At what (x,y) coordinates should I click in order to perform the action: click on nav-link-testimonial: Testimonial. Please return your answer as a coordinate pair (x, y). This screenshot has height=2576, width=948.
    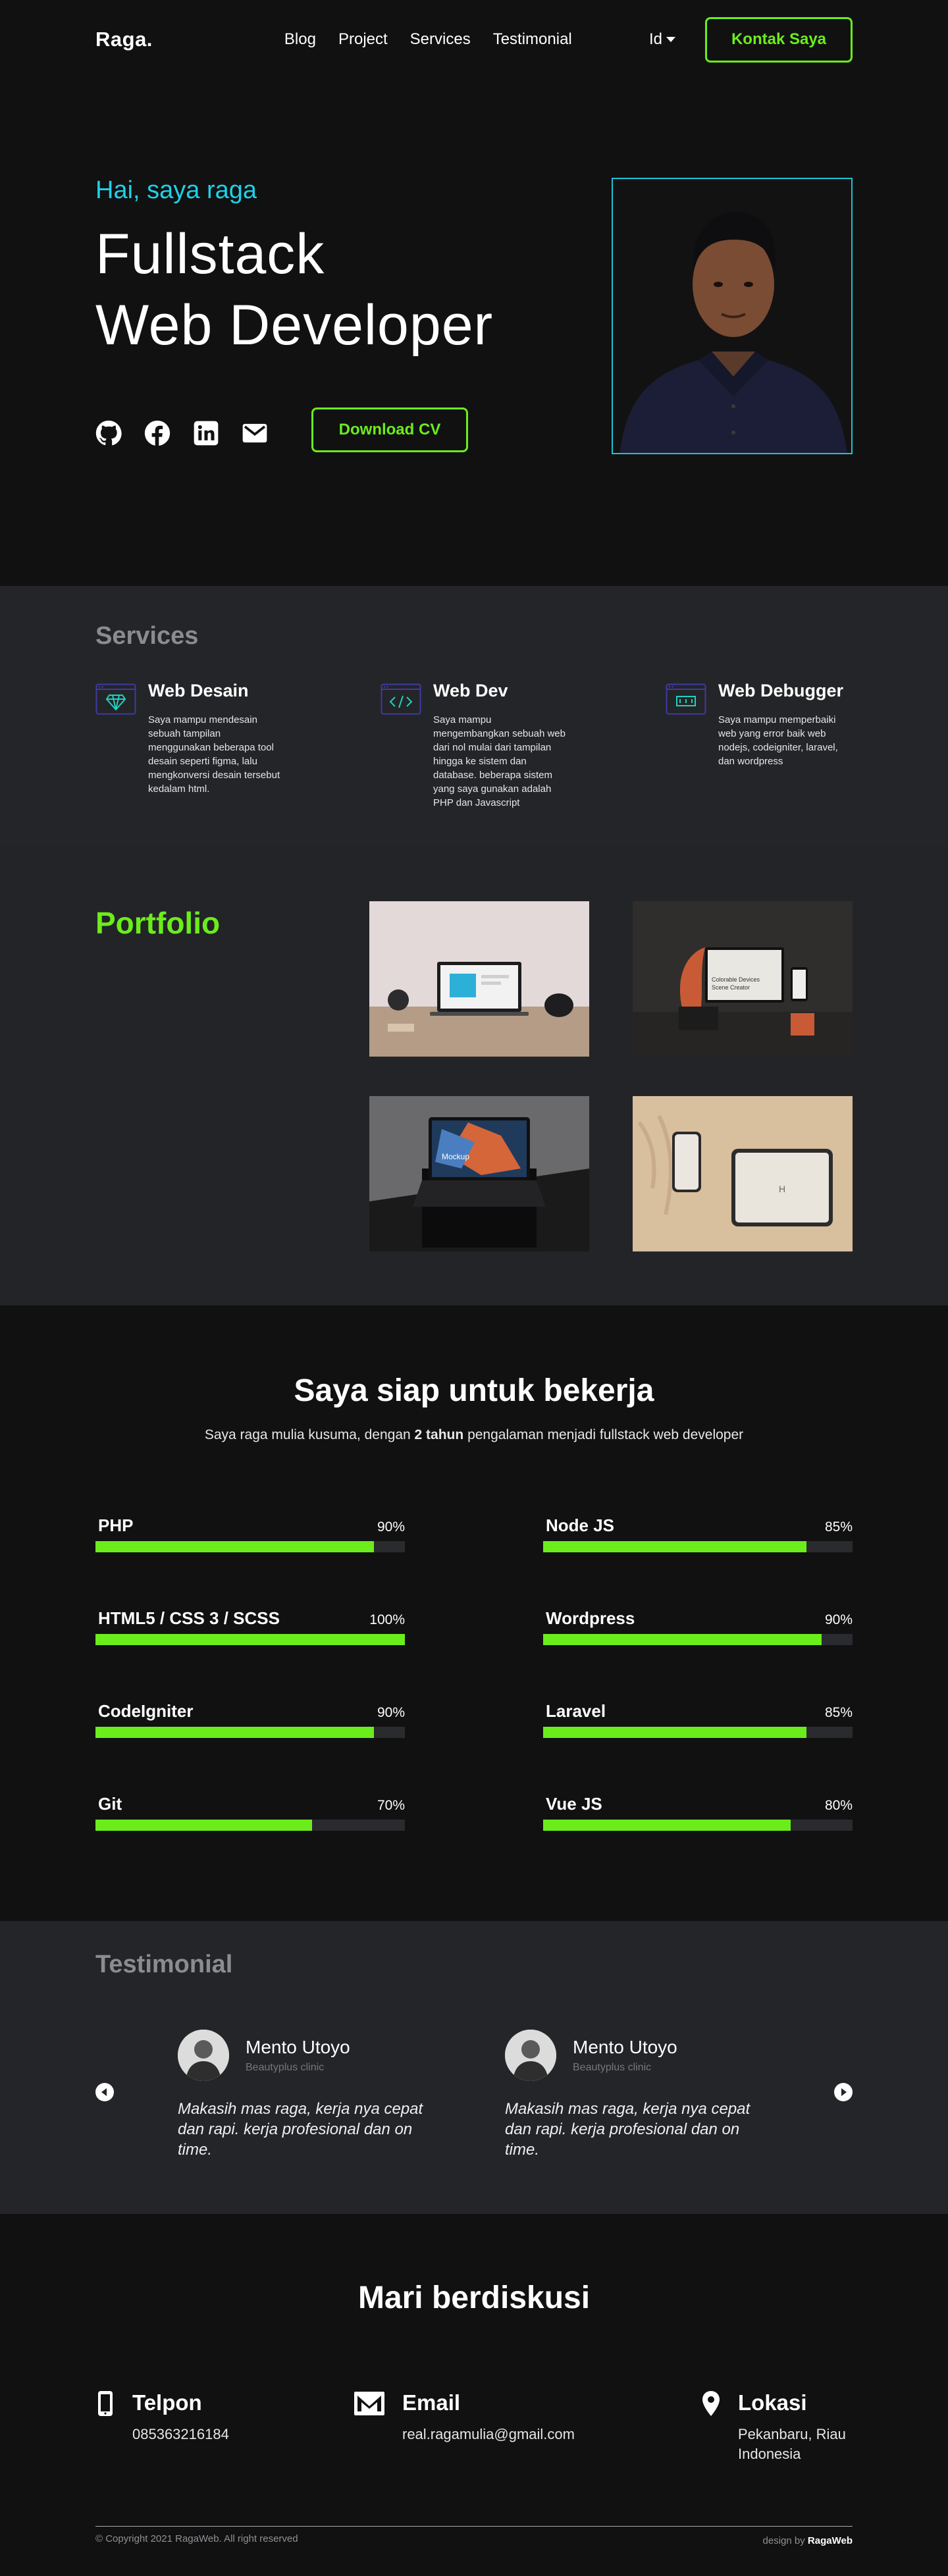
    Looking at the image, I should click on (532, 39).